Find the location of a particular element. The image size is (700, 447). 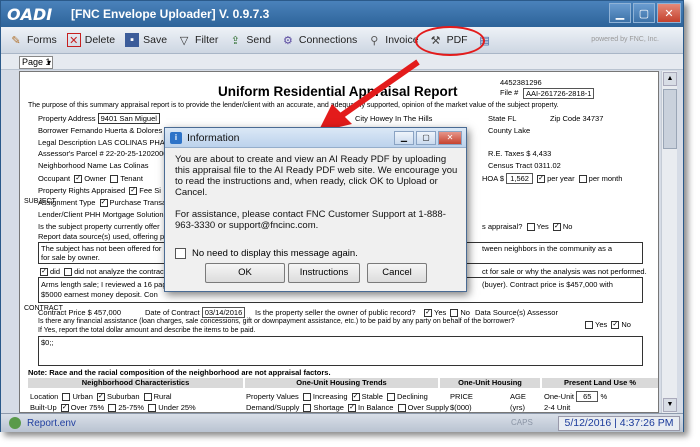

vertical-scrollbar: ▲ ▼ is located at coordinates (669, 242).